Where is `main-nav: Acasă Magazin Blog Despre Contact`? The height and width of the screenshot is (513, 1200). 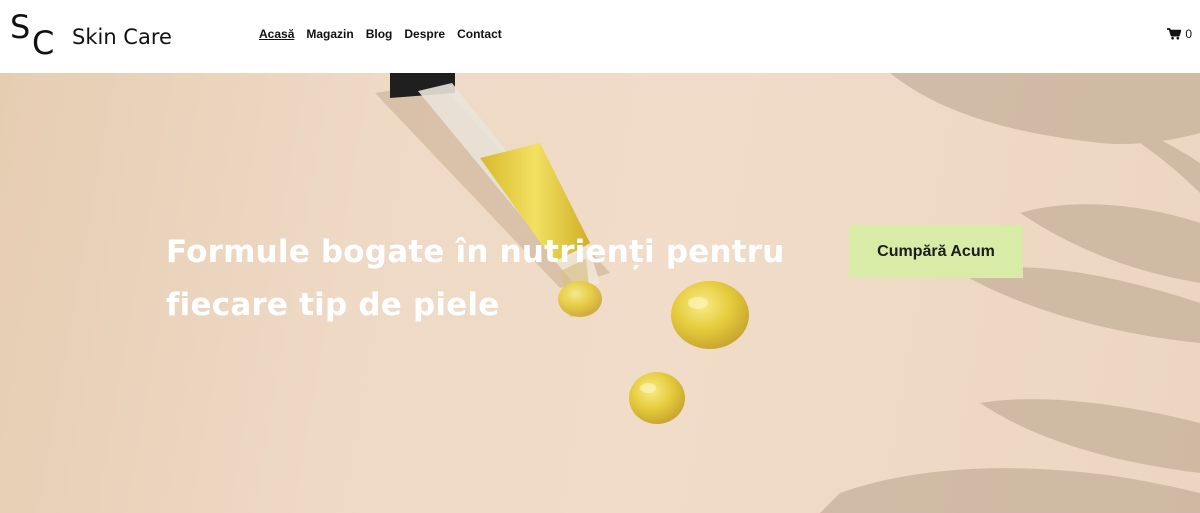
main-nav: Acasă Magazin Blog Despre Contact is located at coordinates (380, 34).